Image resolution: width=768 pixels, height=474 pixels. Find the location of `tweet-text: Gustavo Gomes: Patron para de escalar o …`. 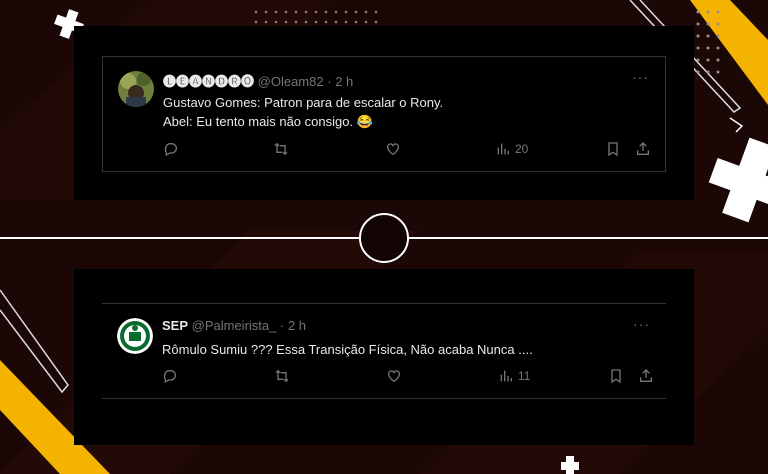

tweet-text: Gustavo Gomes: Patron para de escalar o … is located at coordinates (303, 112).